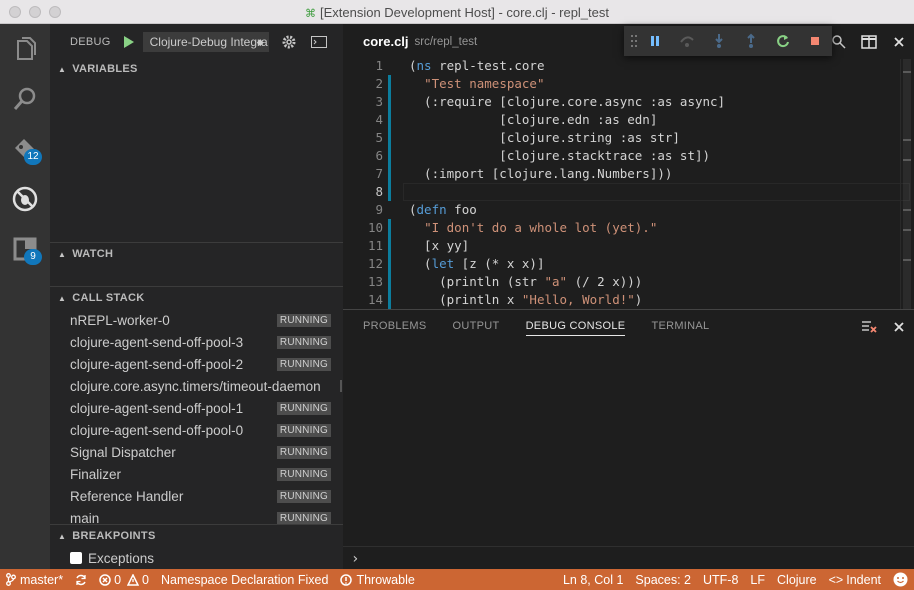 Image resolution: width=914 pixels, height=590 pixels. Describe the element at coordinates (81, 579) in the screenshot. I see `sync-button` at that location.